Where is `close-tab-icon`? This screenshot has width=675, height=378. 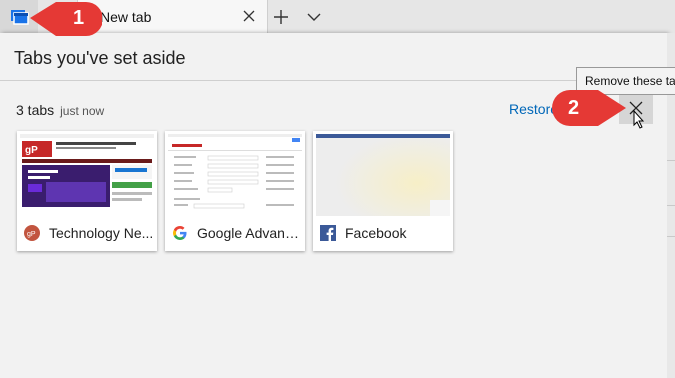
close-tab-icon is located at coordinates (249, 16).